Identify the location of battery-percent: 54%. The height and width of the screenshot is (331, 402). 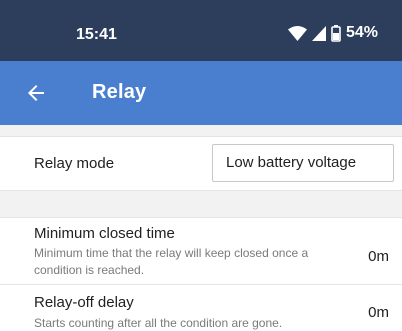
(361, 32).